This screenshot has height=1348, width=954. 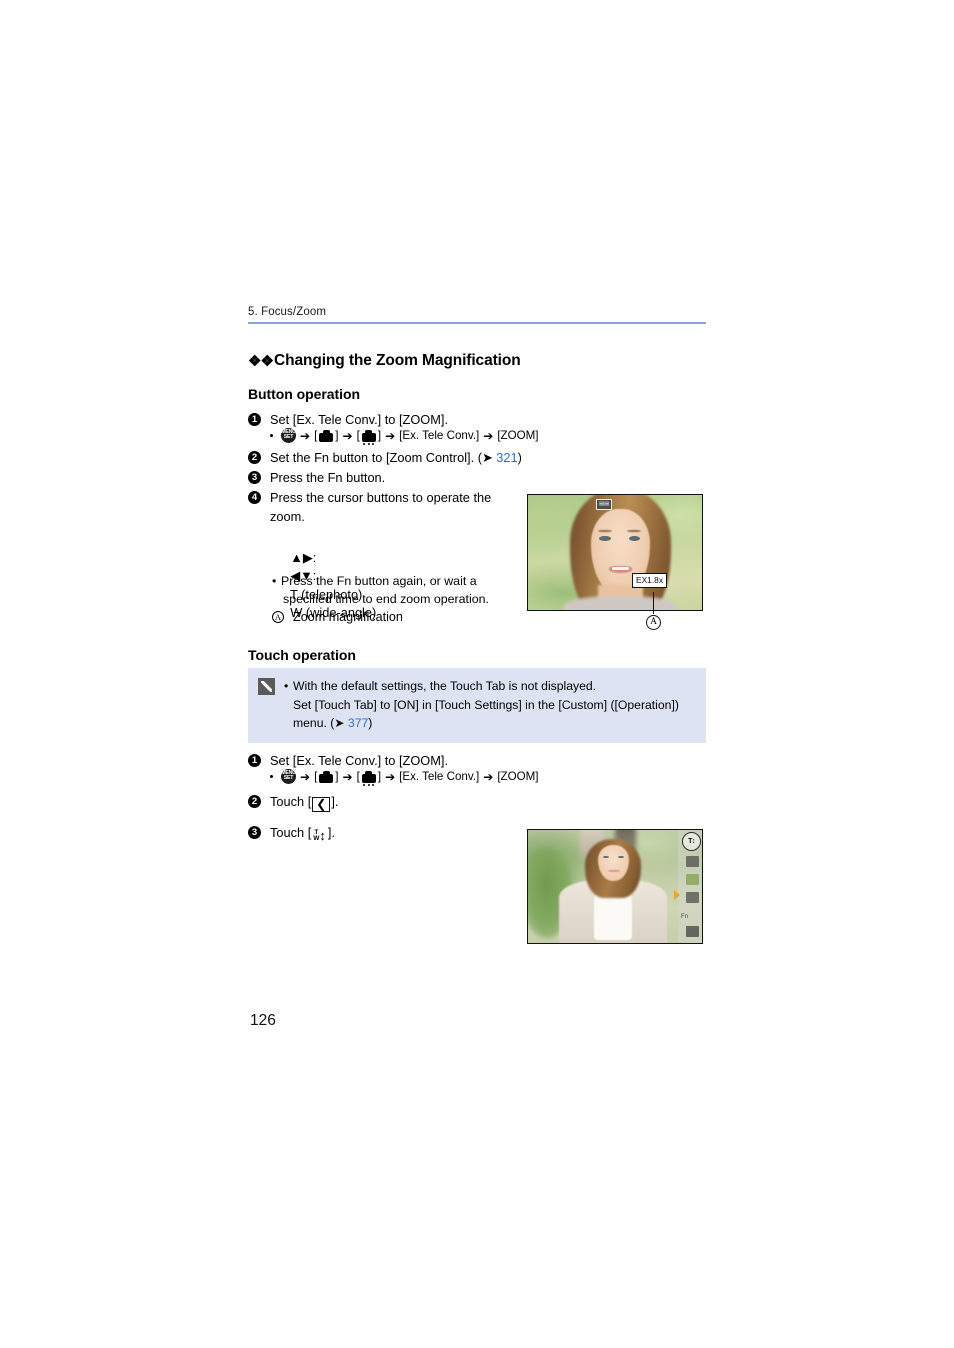 What do you see at coordinates (692, 879) in the screenshot?
I see `touch-shutter-icon` at bounding box center [692, 879].